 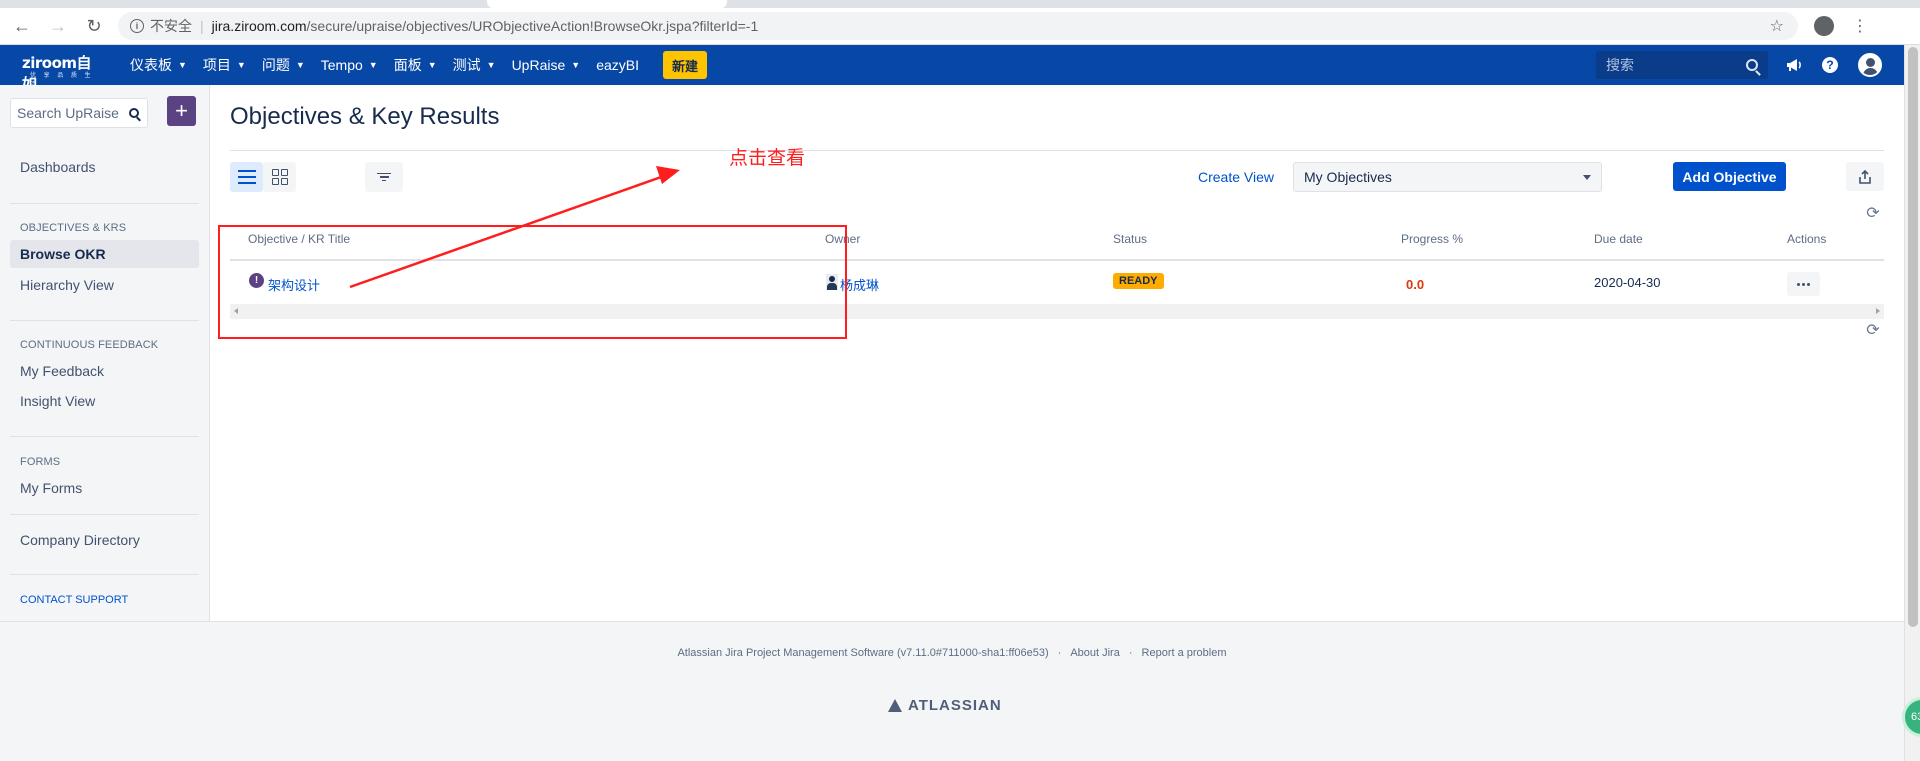 I want to click on due-date: 2020-04-30, so click(x=1627, y=282).